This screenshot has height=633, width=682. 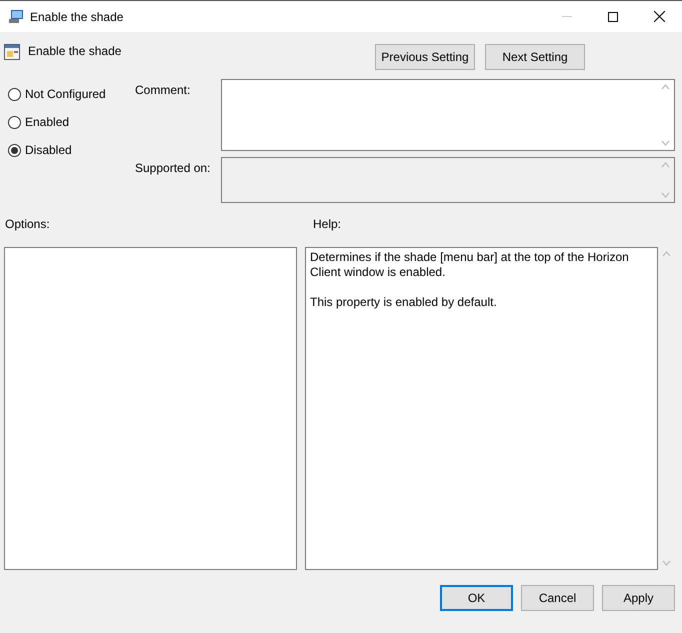 I want to click on help-text: Determines if the shade [menu bar] at the top of the Horizon Client window is enabled., so click(x=470, y=265).